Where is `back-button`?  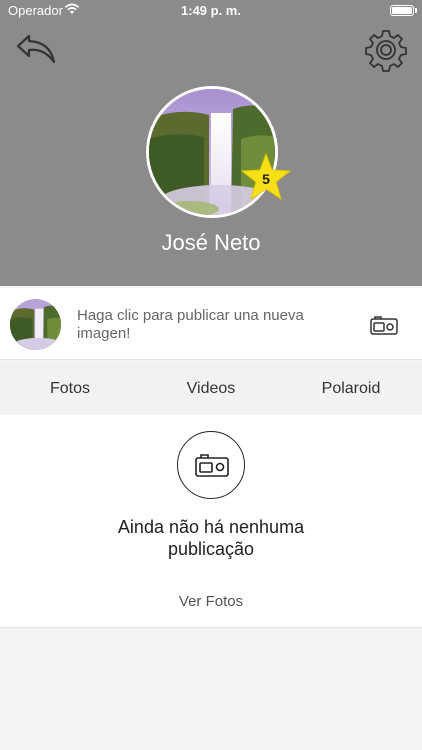
back-button is located at coordinates (37, 50).